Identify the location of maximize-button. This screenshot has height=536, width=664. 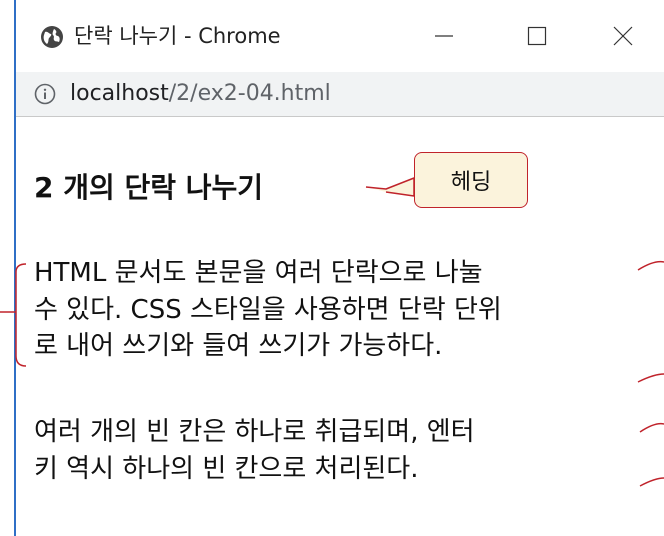
(537, 36).